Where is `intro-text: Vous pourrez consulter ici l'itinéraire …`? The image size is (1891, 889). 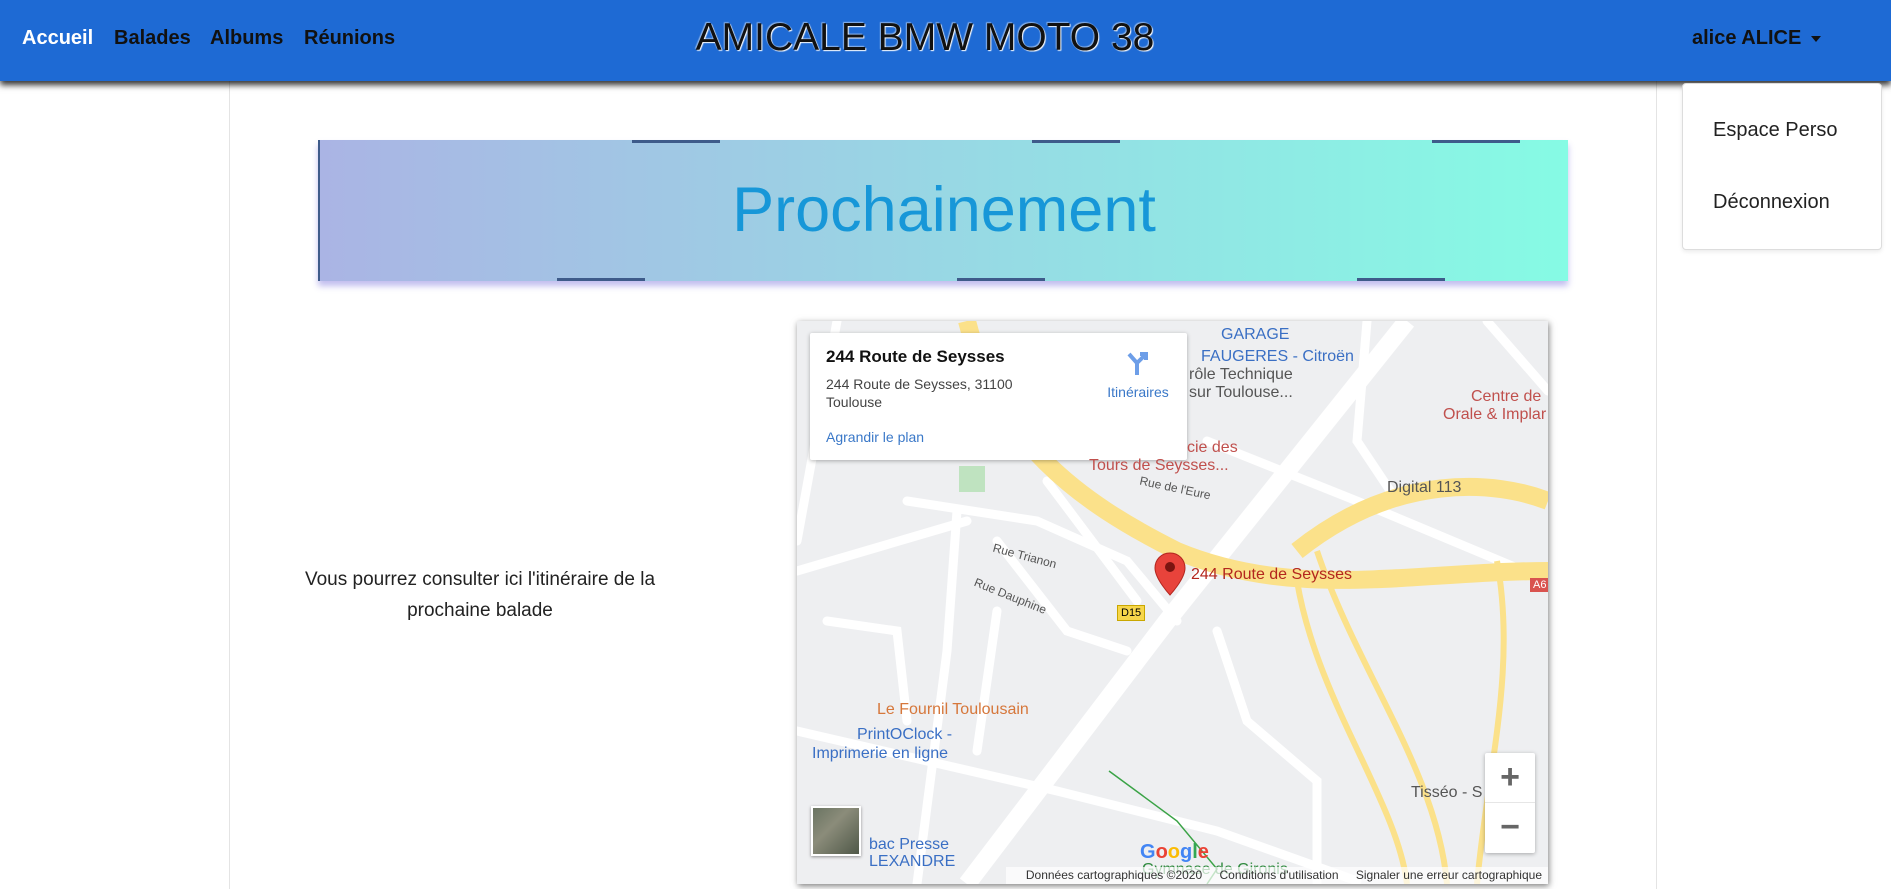
intro-text: Vous pourrez consulter ici l'itinéraire … is located at coordinates (480, 595).